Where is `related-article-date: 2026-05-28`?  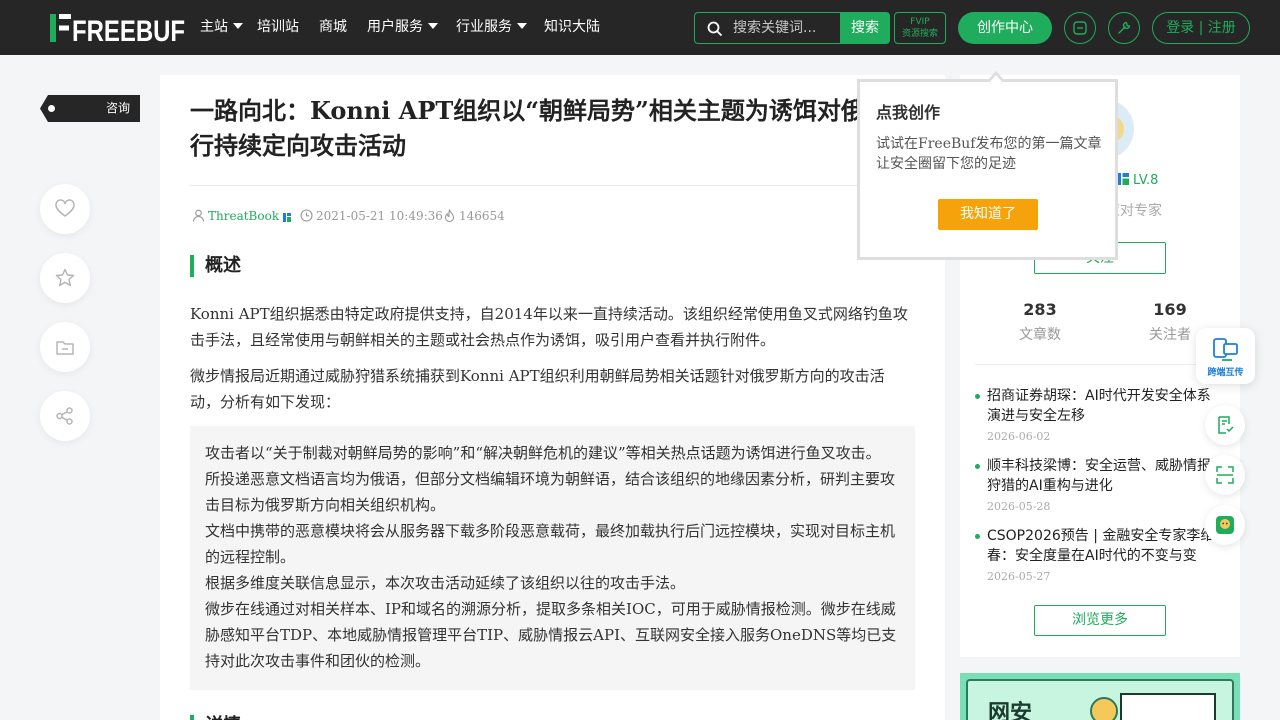 related-article-date: 2026-05-28 is located at coordinates (1019, 506).